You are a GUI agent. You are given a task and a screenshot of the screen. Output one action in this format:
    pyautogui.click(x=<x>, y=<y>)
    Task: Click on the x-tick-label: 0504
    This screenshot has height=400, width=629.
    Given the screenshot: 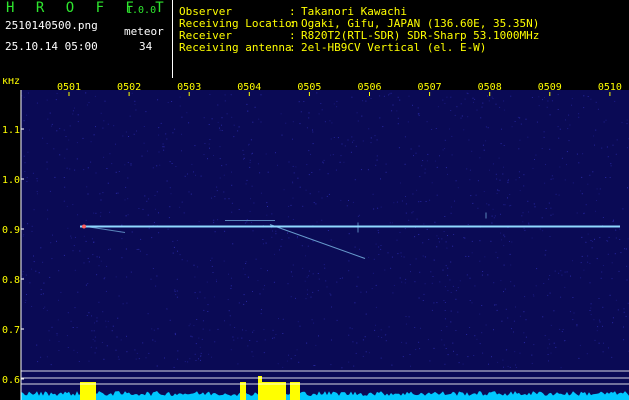 What is the action you would take?
    pyautogui.click(x=249, y=87)
    